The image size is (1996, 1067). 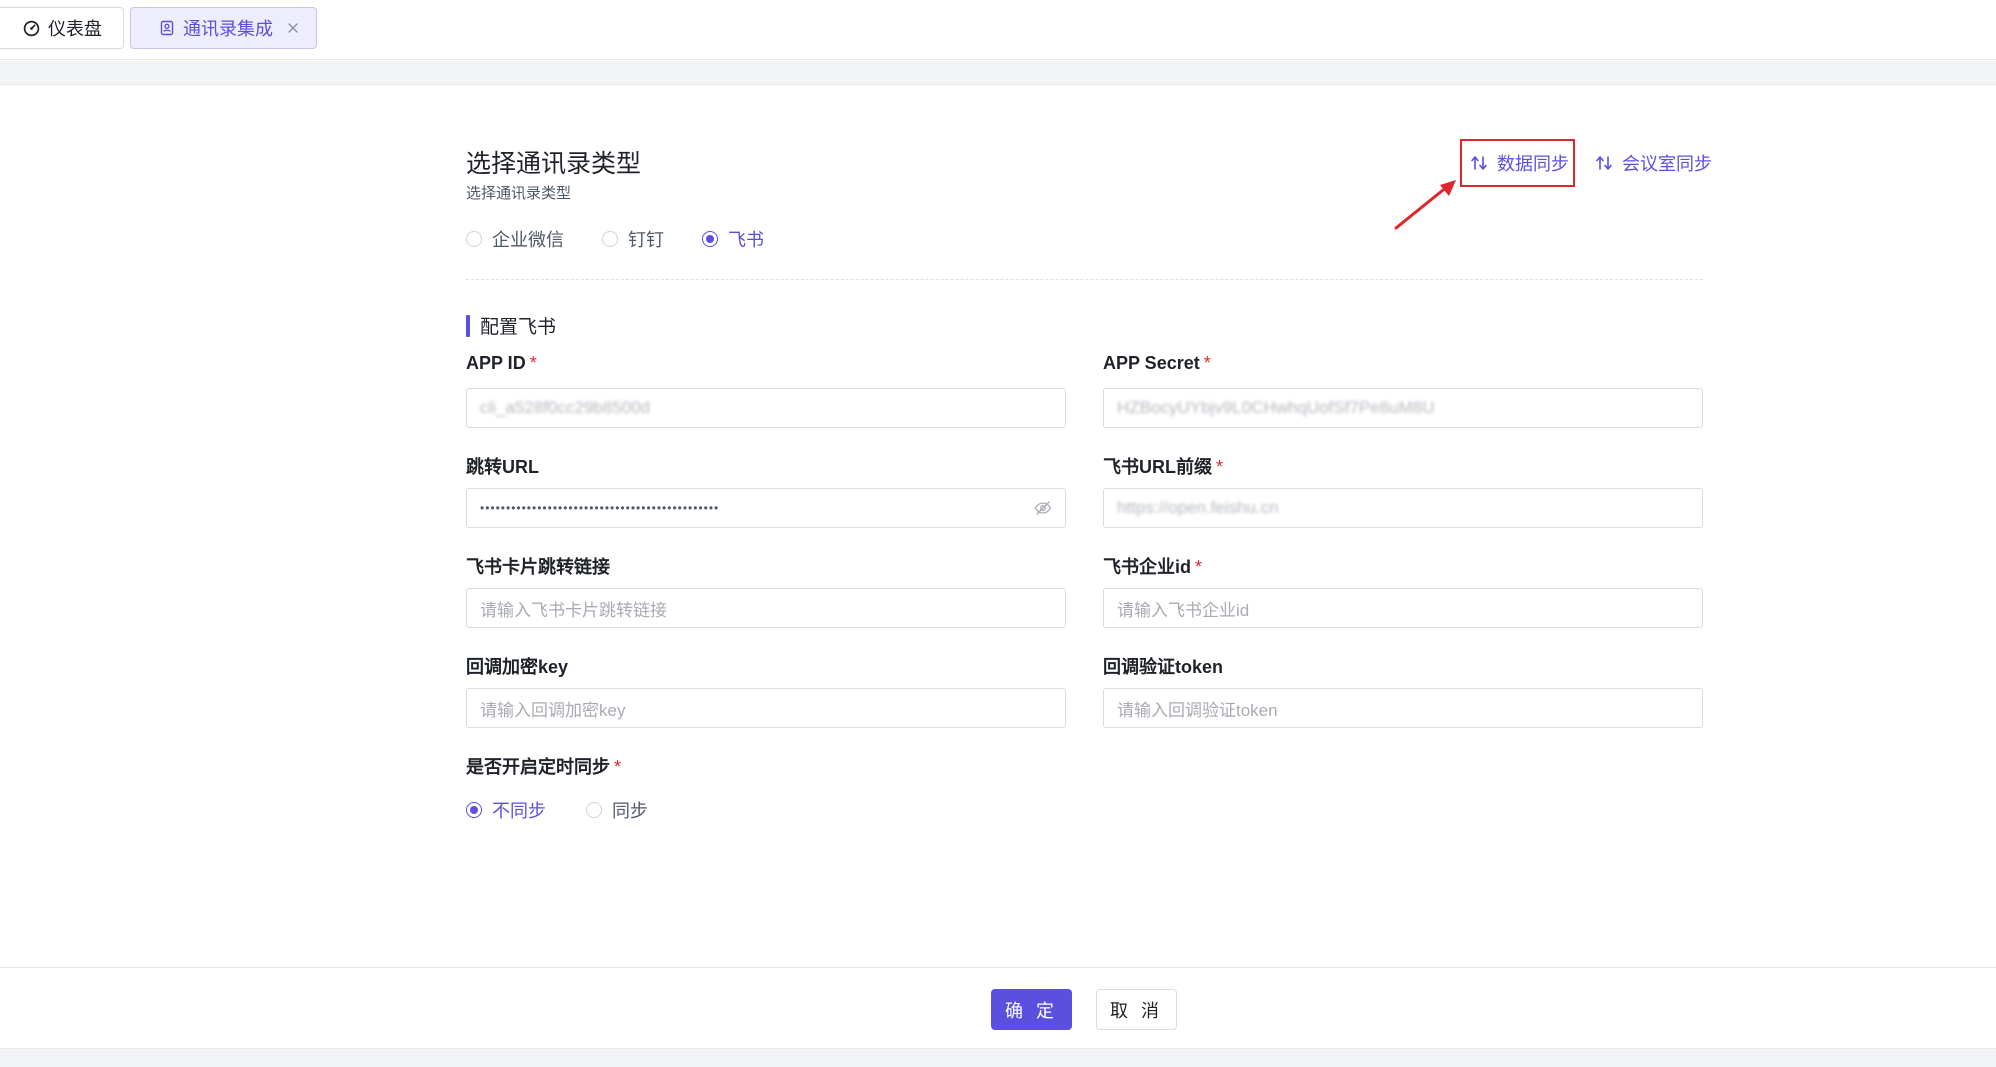 I want to click on config-section-heading: 配置飞书, so click(x=511, y=325).